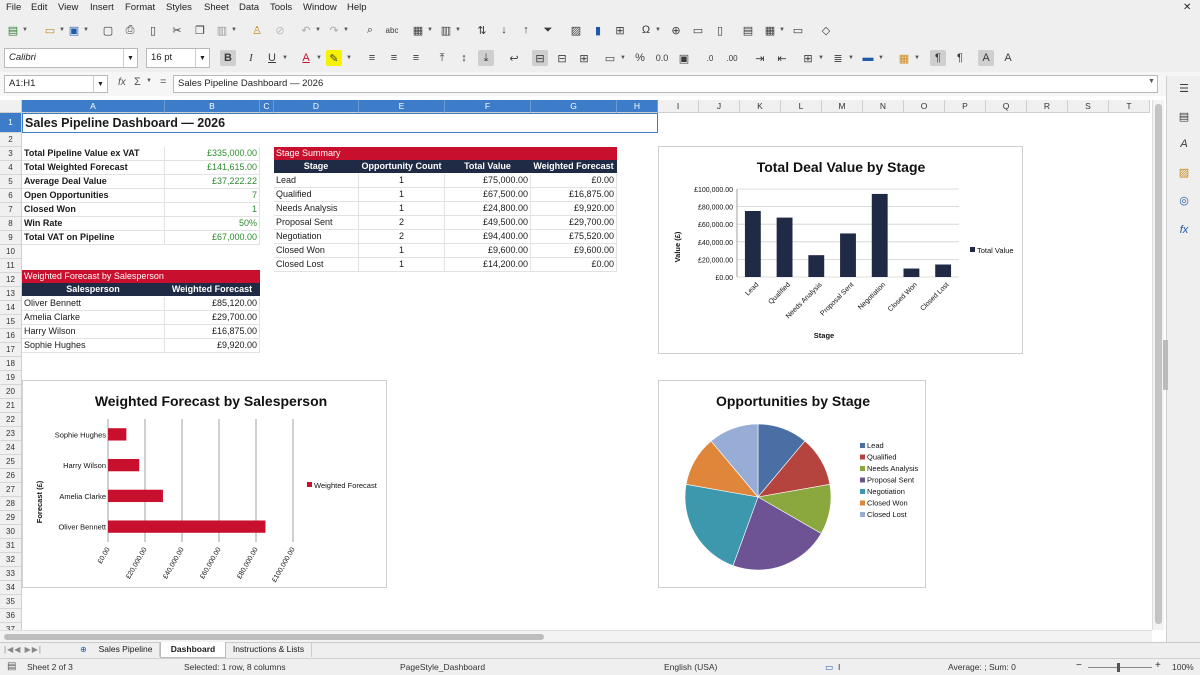 This screenshot has height=675, width=1200. What do you see at coordinates (540, 58) in the screenshot?
I see `merge-center-icon: ⊟` at bounding box center [540, 58].